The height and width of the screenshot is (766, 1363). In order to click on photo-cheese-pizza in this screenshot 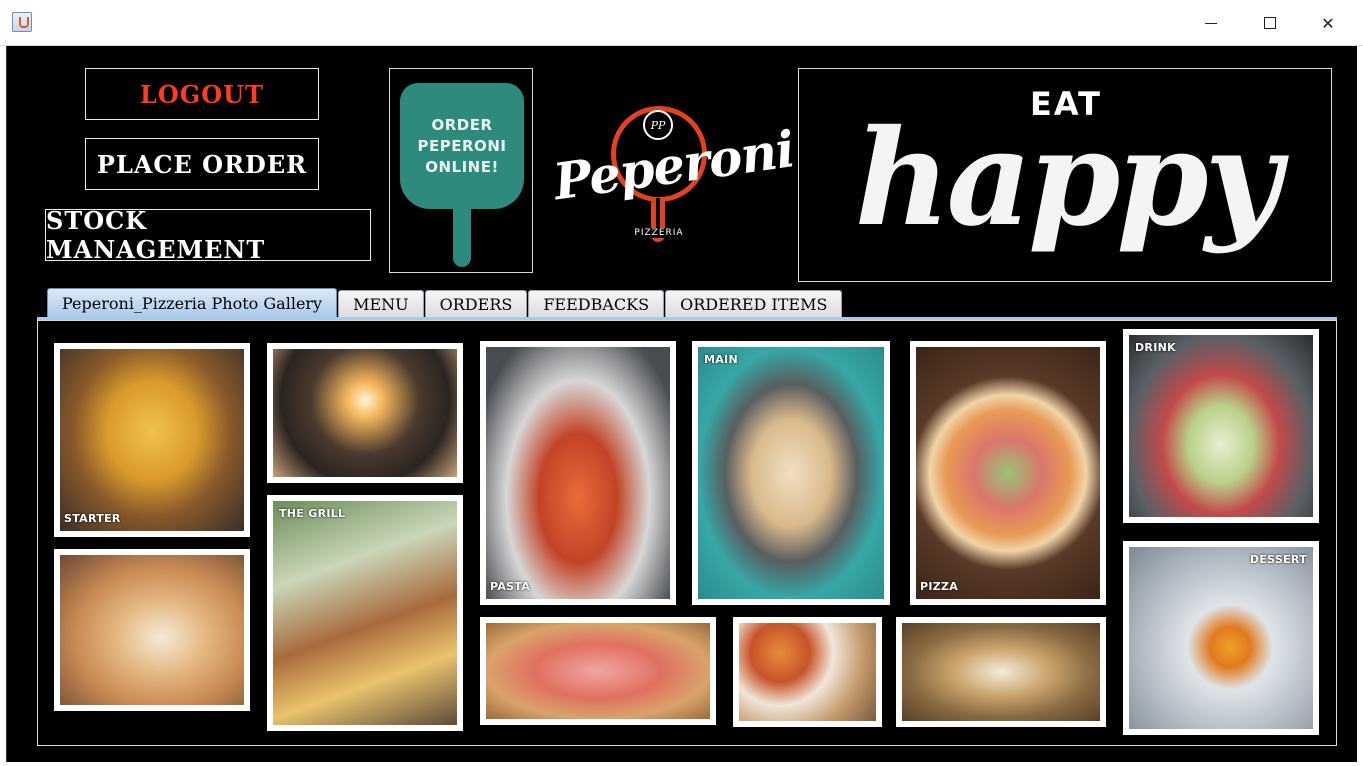, I will do `click(1001, 672)`.